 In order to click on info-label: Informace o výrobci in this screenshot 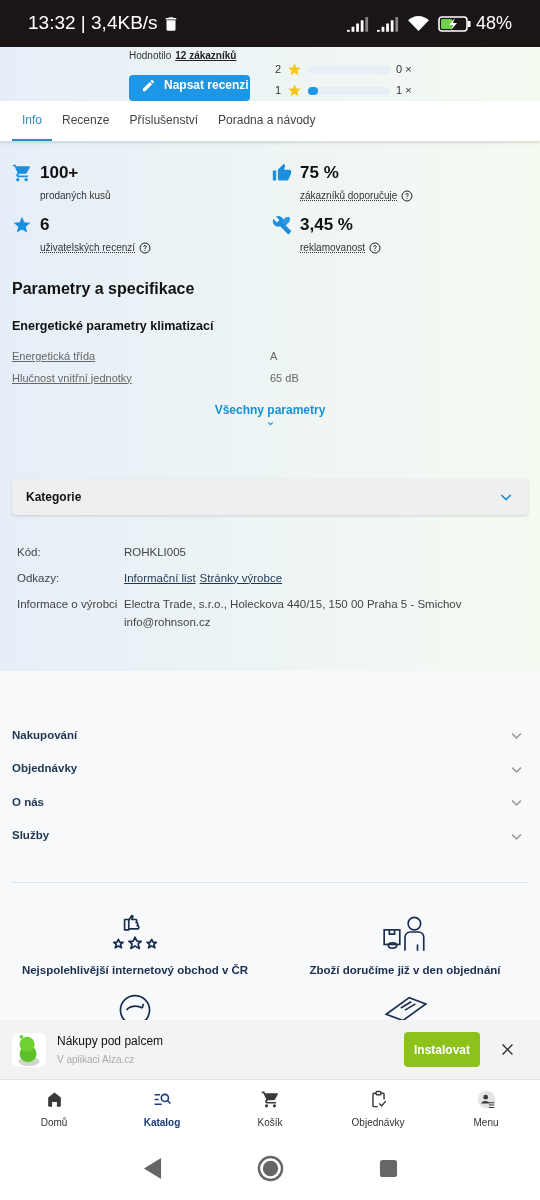, I will do `click(68, 604)`.